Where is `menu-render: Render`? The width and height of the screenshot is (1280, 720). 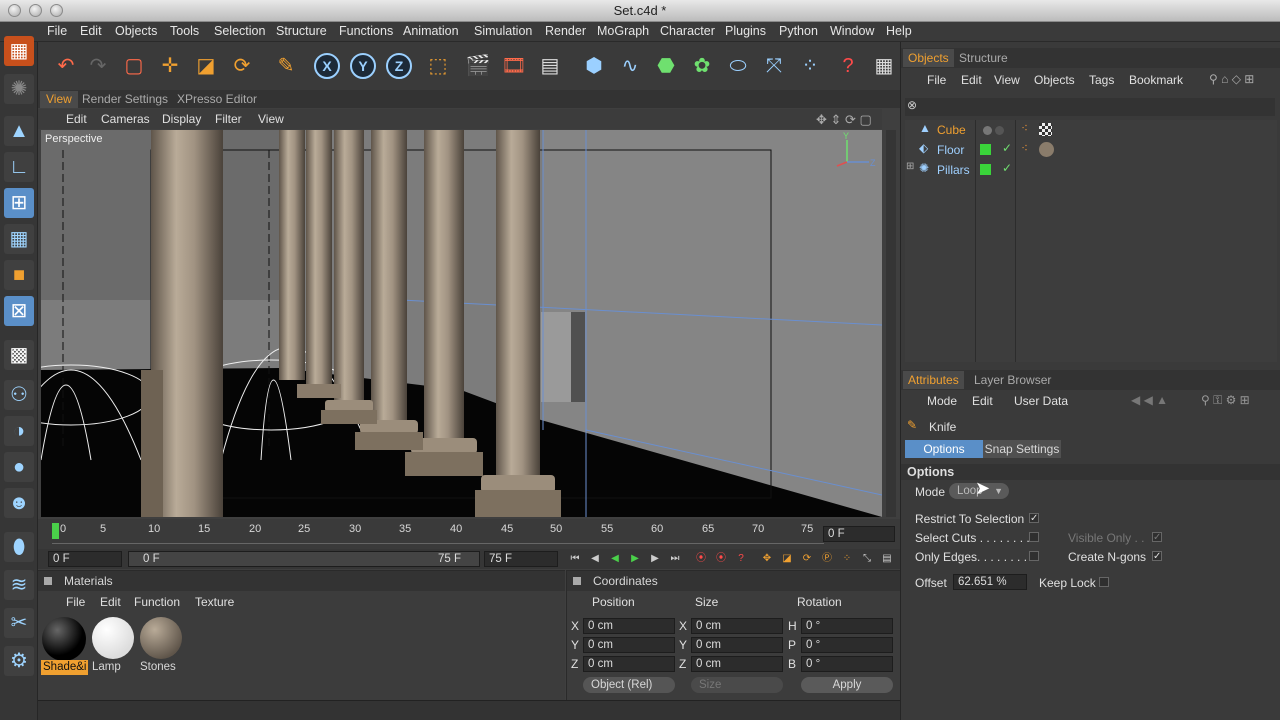 menu-render: Render is located at coordinates (565, 31).